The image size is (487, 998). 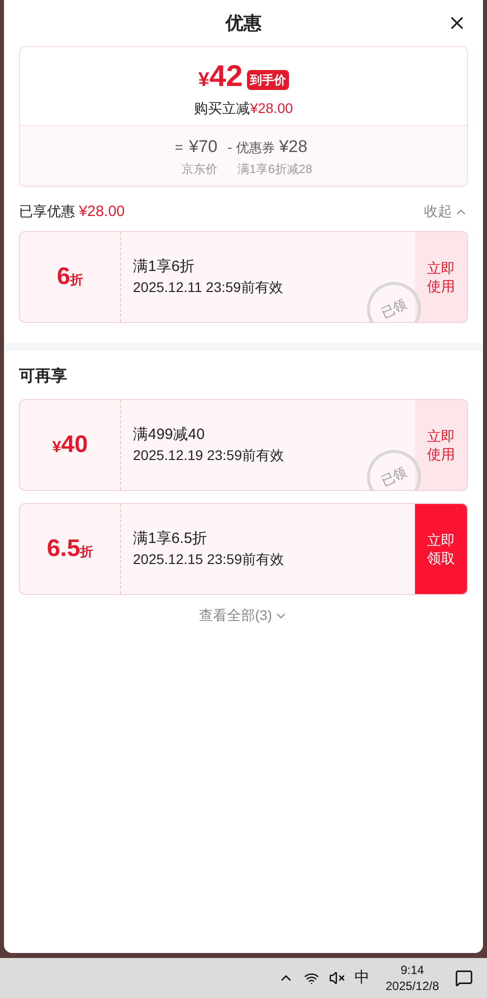 What do you see at coordinates (441, 549) in the screenshot?
I see `coupon-action-button: 立即 领取` at bounding box center [441, 549].